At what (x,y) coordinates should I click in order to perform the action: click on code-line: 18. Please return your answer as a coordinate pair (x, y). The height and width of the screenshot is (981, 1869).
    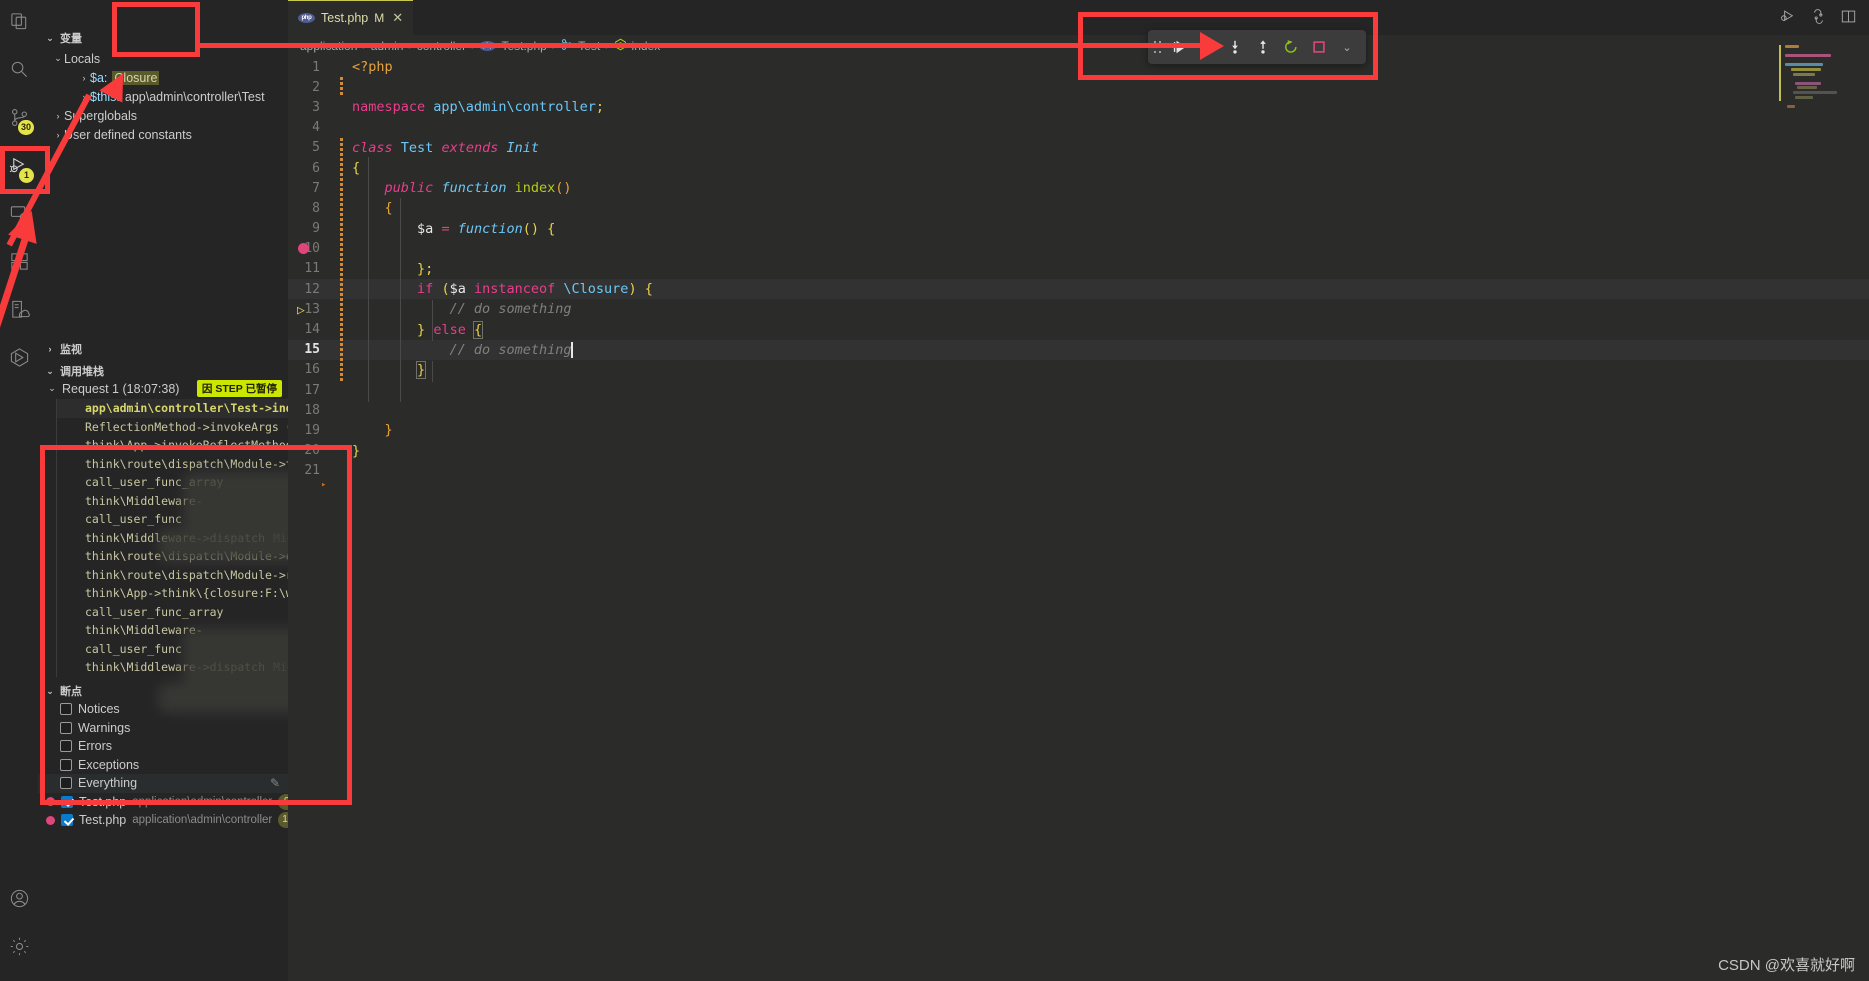
    Looking at the image, I should click on (1078, 410).